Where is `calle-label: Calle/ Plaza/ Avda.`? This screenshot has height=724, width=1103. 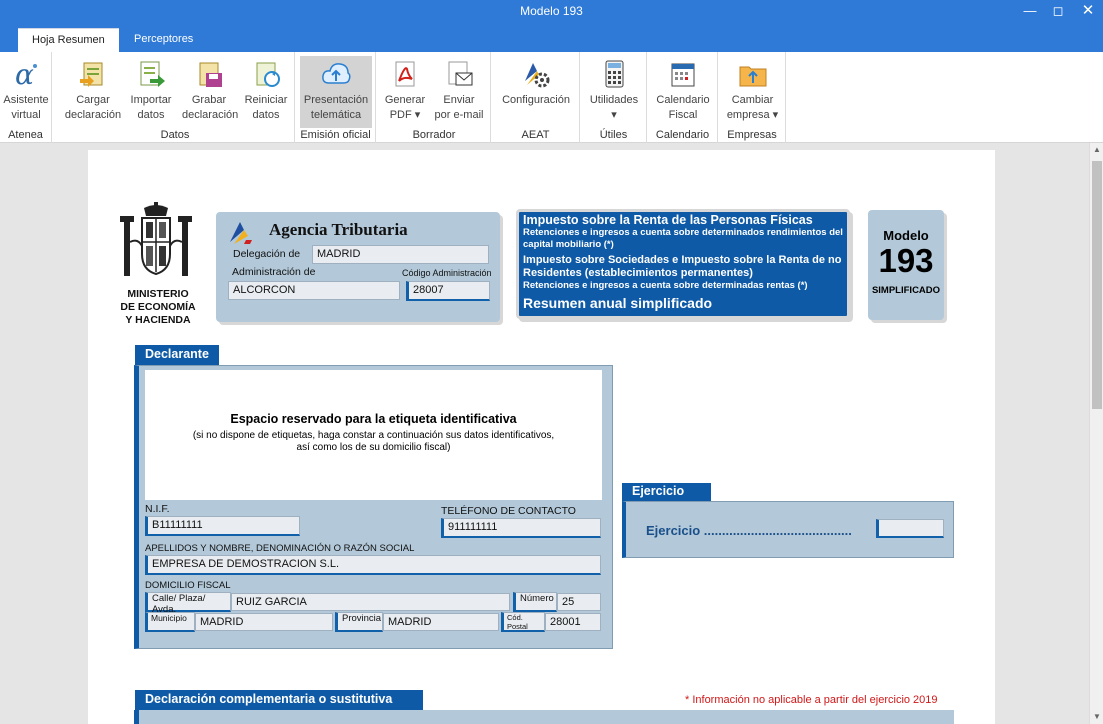
calle-label: Calle/ Plaza/ Avda. is located at coordinates (188, 603).